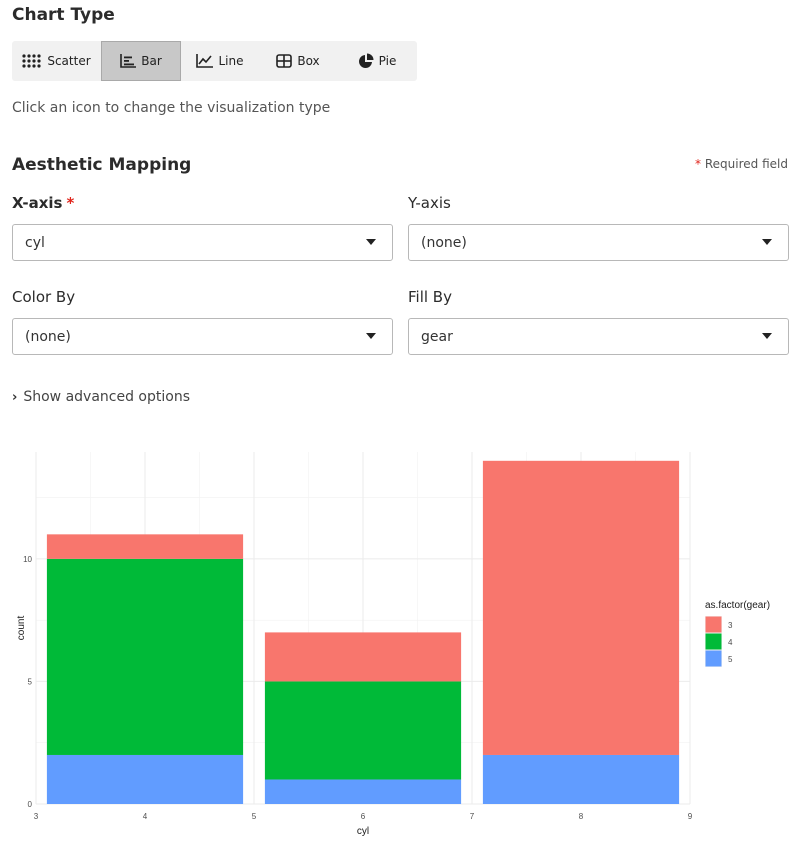 The height and width of the screenshot is (846, 800). Describe the element at coordinates (429, 203) in the screenshot. I see `y-axis-label: Y-axis` at that location.